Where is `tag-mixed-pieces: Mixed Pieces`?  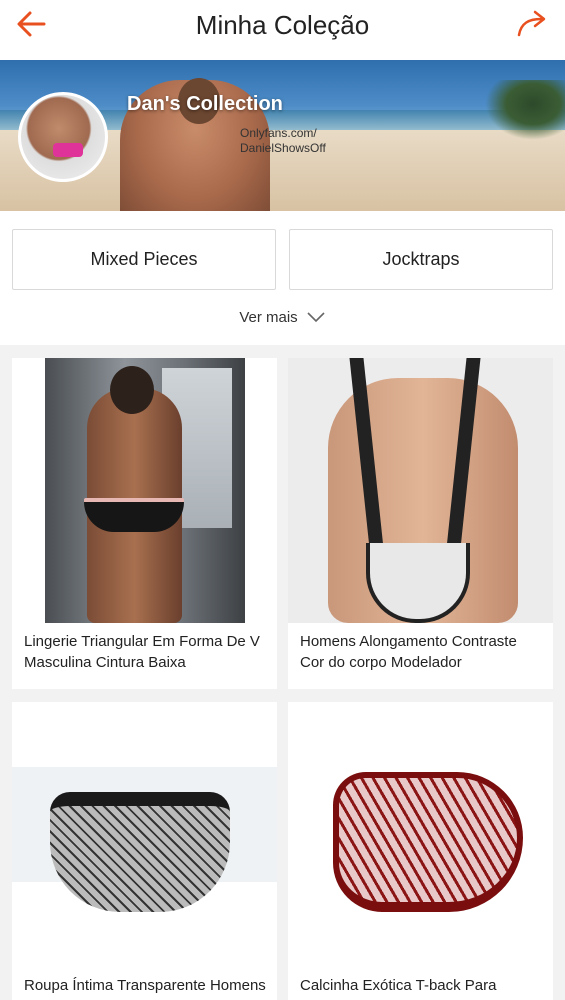
tag-mixed-pieces: Mixed Pieces is located at coordinates (144, 259).